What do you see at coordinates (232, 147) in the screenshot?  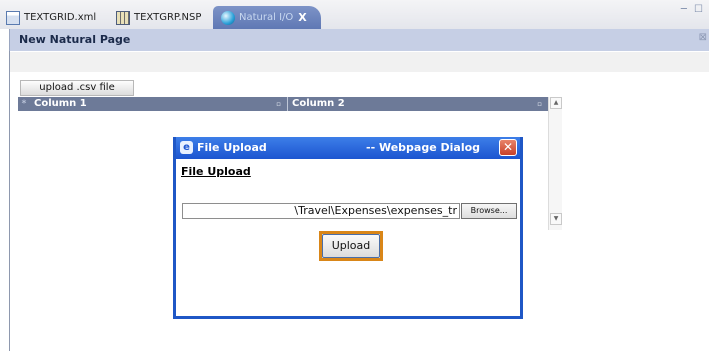 I see `dialog-title: File Upload` at bounding box center [232, 147].